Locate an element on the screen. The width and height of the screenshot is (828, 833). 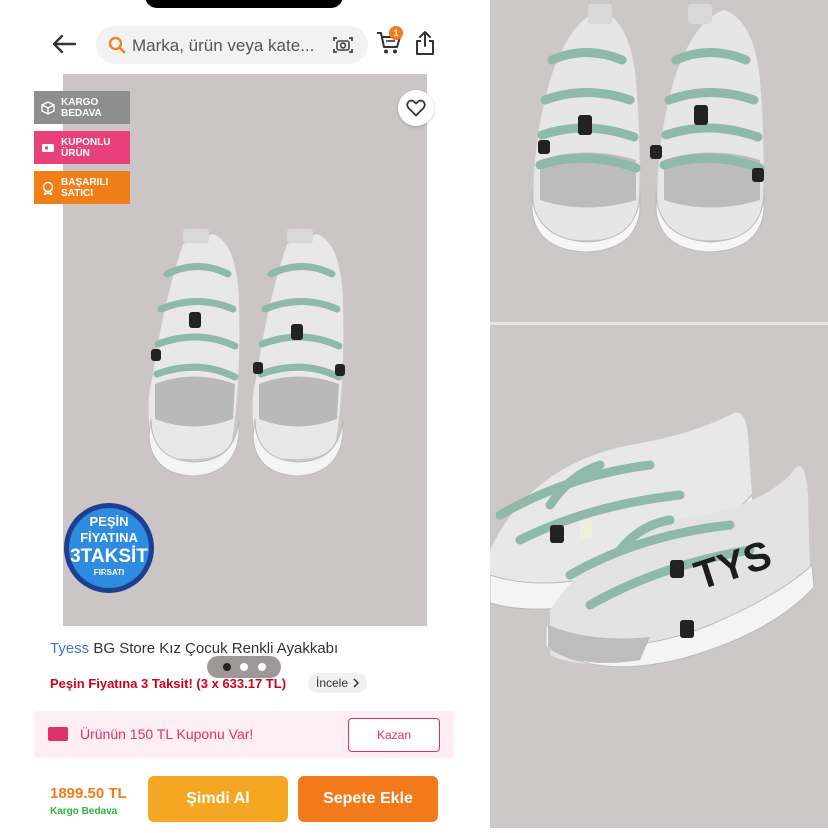
cart-button: 1 is located at coordinates (390, 42).